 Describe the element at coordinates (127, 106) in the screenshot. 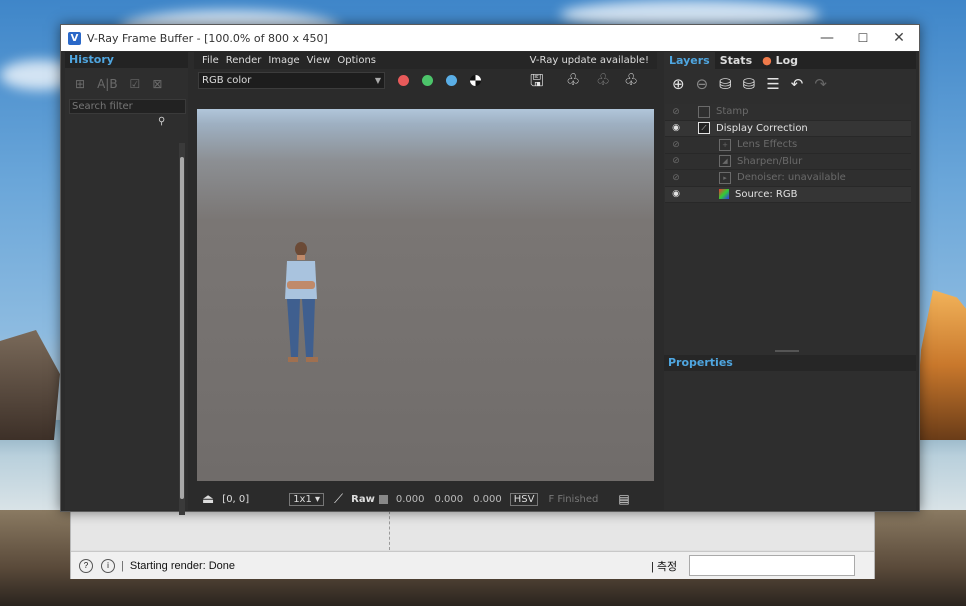

I see `history-search-input: Search filter` at that location.